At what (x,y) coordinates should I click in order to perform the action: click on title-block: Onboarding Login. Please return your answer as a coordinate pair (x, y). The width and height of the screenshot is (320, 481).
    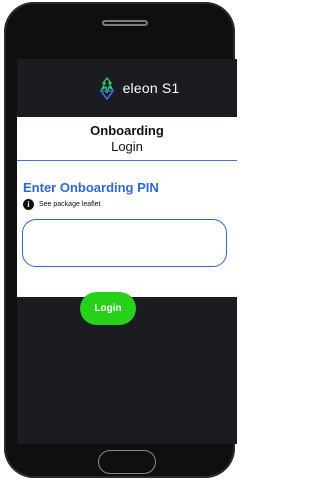
    Looking at the image, I should click on (127, 138).